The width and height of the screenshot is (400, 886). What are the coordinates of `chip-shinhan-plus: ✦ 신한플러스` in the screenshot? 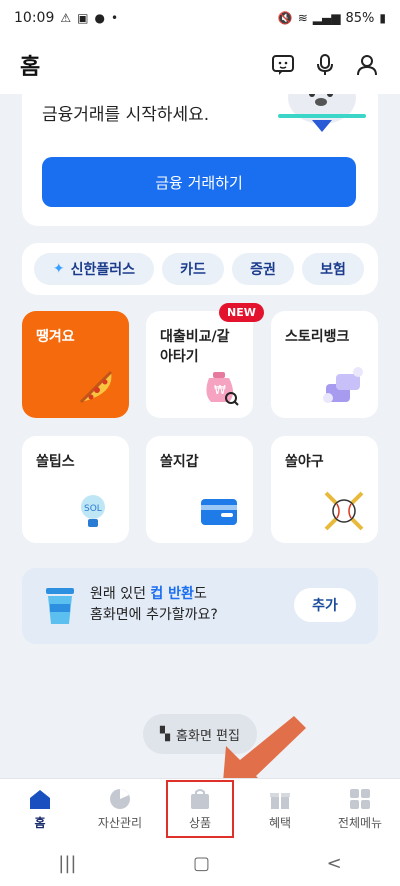 It's located at (94, 269).